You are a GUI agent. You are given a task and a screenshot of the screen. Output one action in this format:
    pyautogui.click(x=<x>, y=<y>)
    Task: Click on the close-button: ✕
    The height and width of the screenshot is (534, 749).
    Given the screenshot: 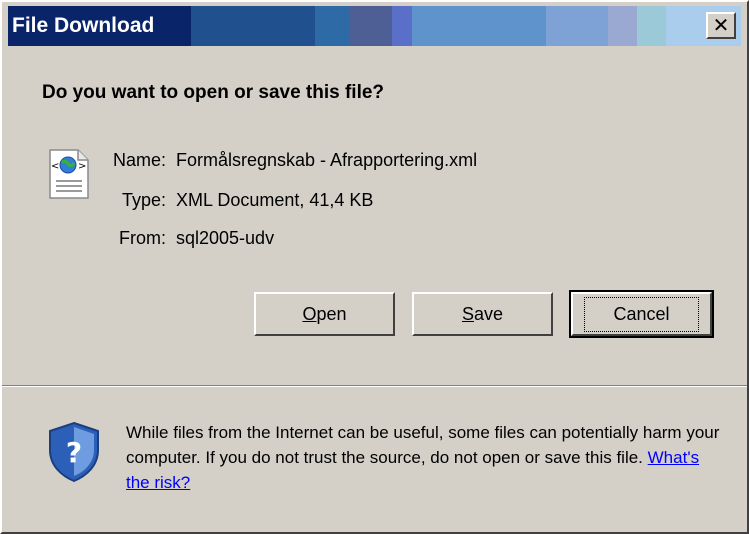 What is the action you would take?
    pyautogui.click(x=721, y=25)
    